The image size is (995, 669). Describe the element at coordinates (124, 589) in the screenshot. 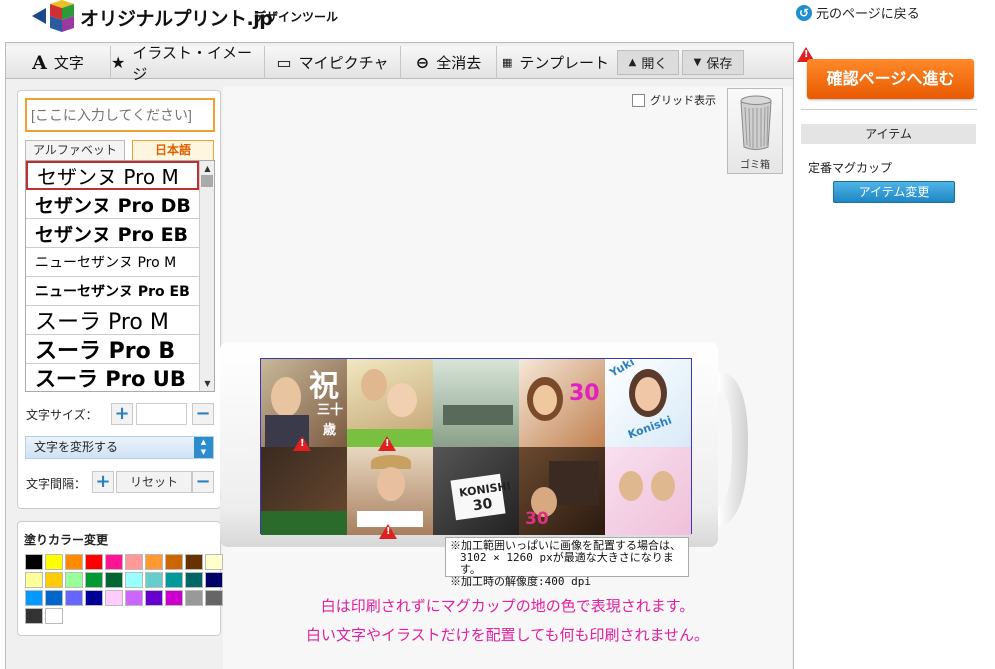

I see `color-swatches` at that location.